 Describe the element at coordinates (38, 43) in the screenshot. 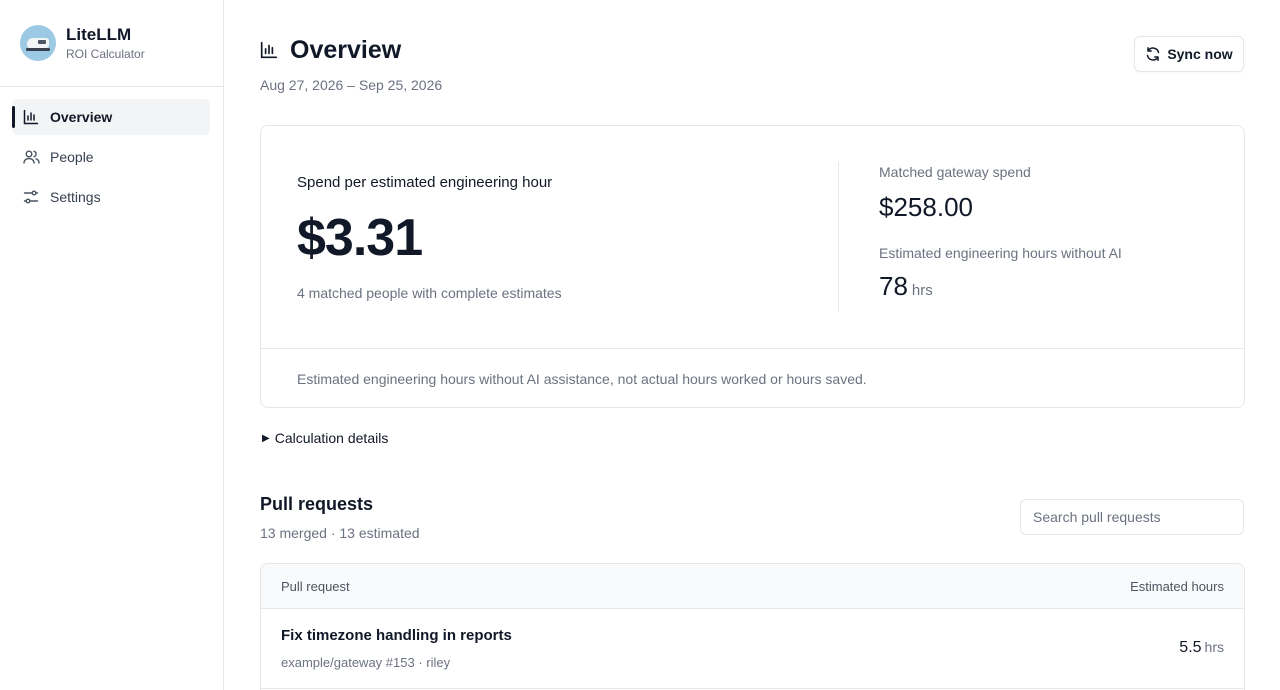

I see `train-logo-icon` at that location.